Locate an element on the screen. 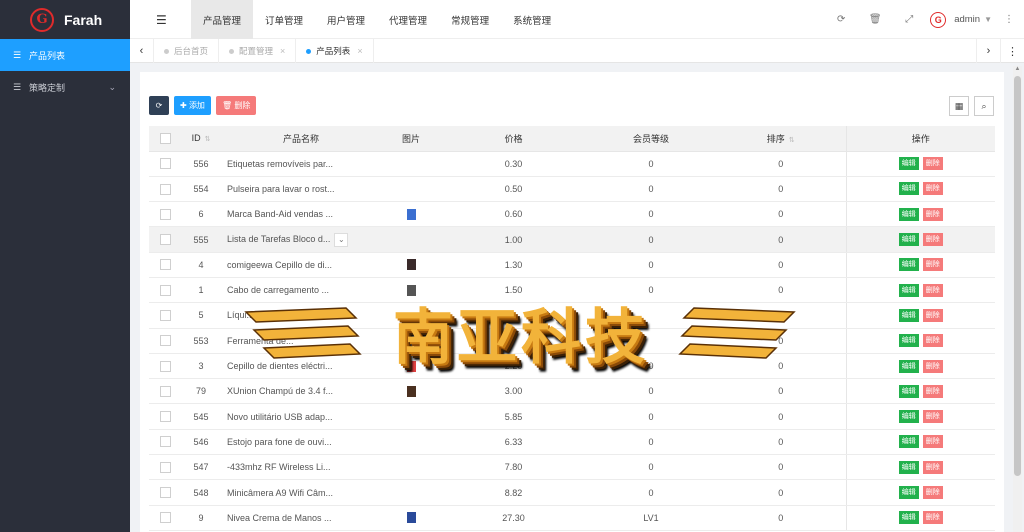  sidebar-item-strategy: ☰ 策略定制 ⌄ is located at coordinates (65, 87).